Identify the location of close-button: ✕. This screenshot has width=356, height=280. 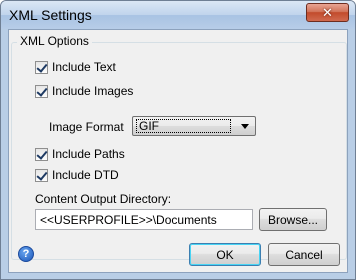
(327, 12).